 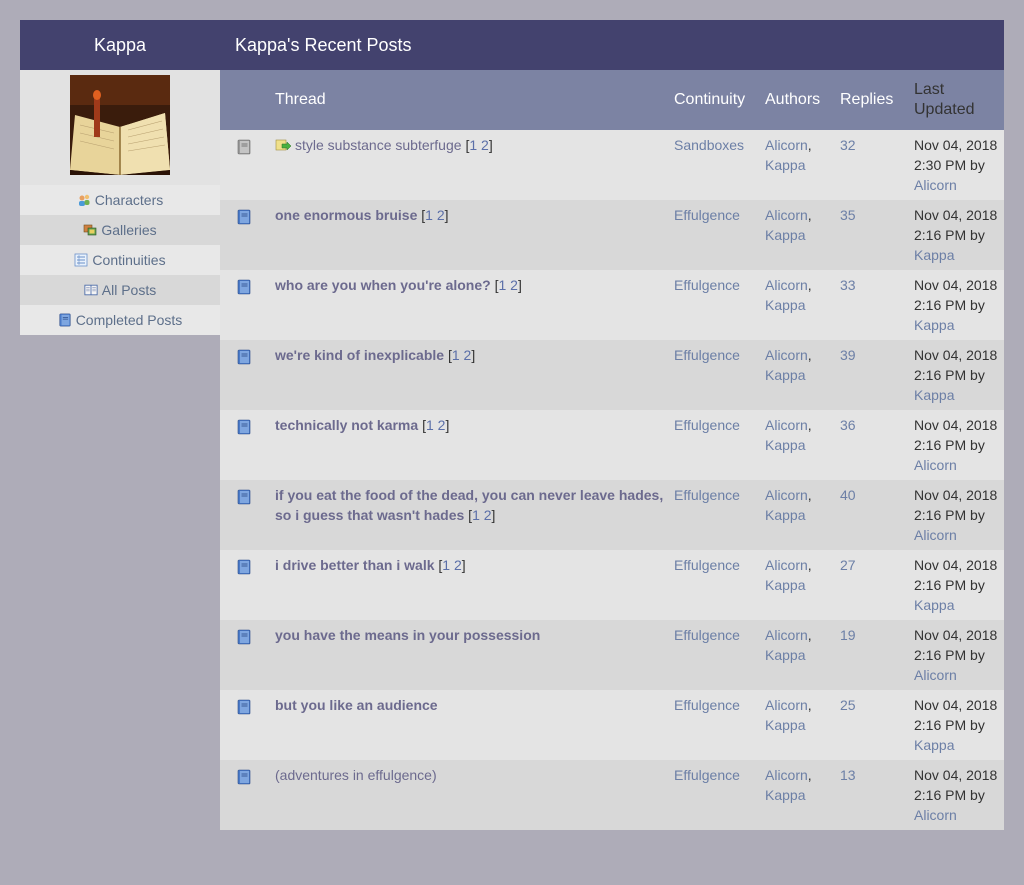 I want to click on thread-link: but you like an audience, so click(x=356, y=705).